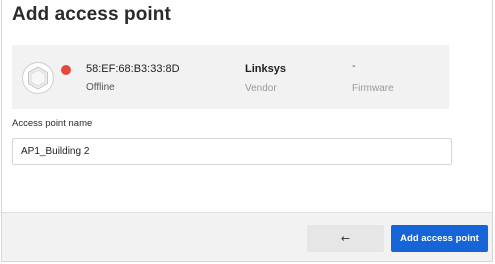 The height and width of the screenshot is (264, 495). I want to click on vendor-value: Linksys, so click(265, 69).